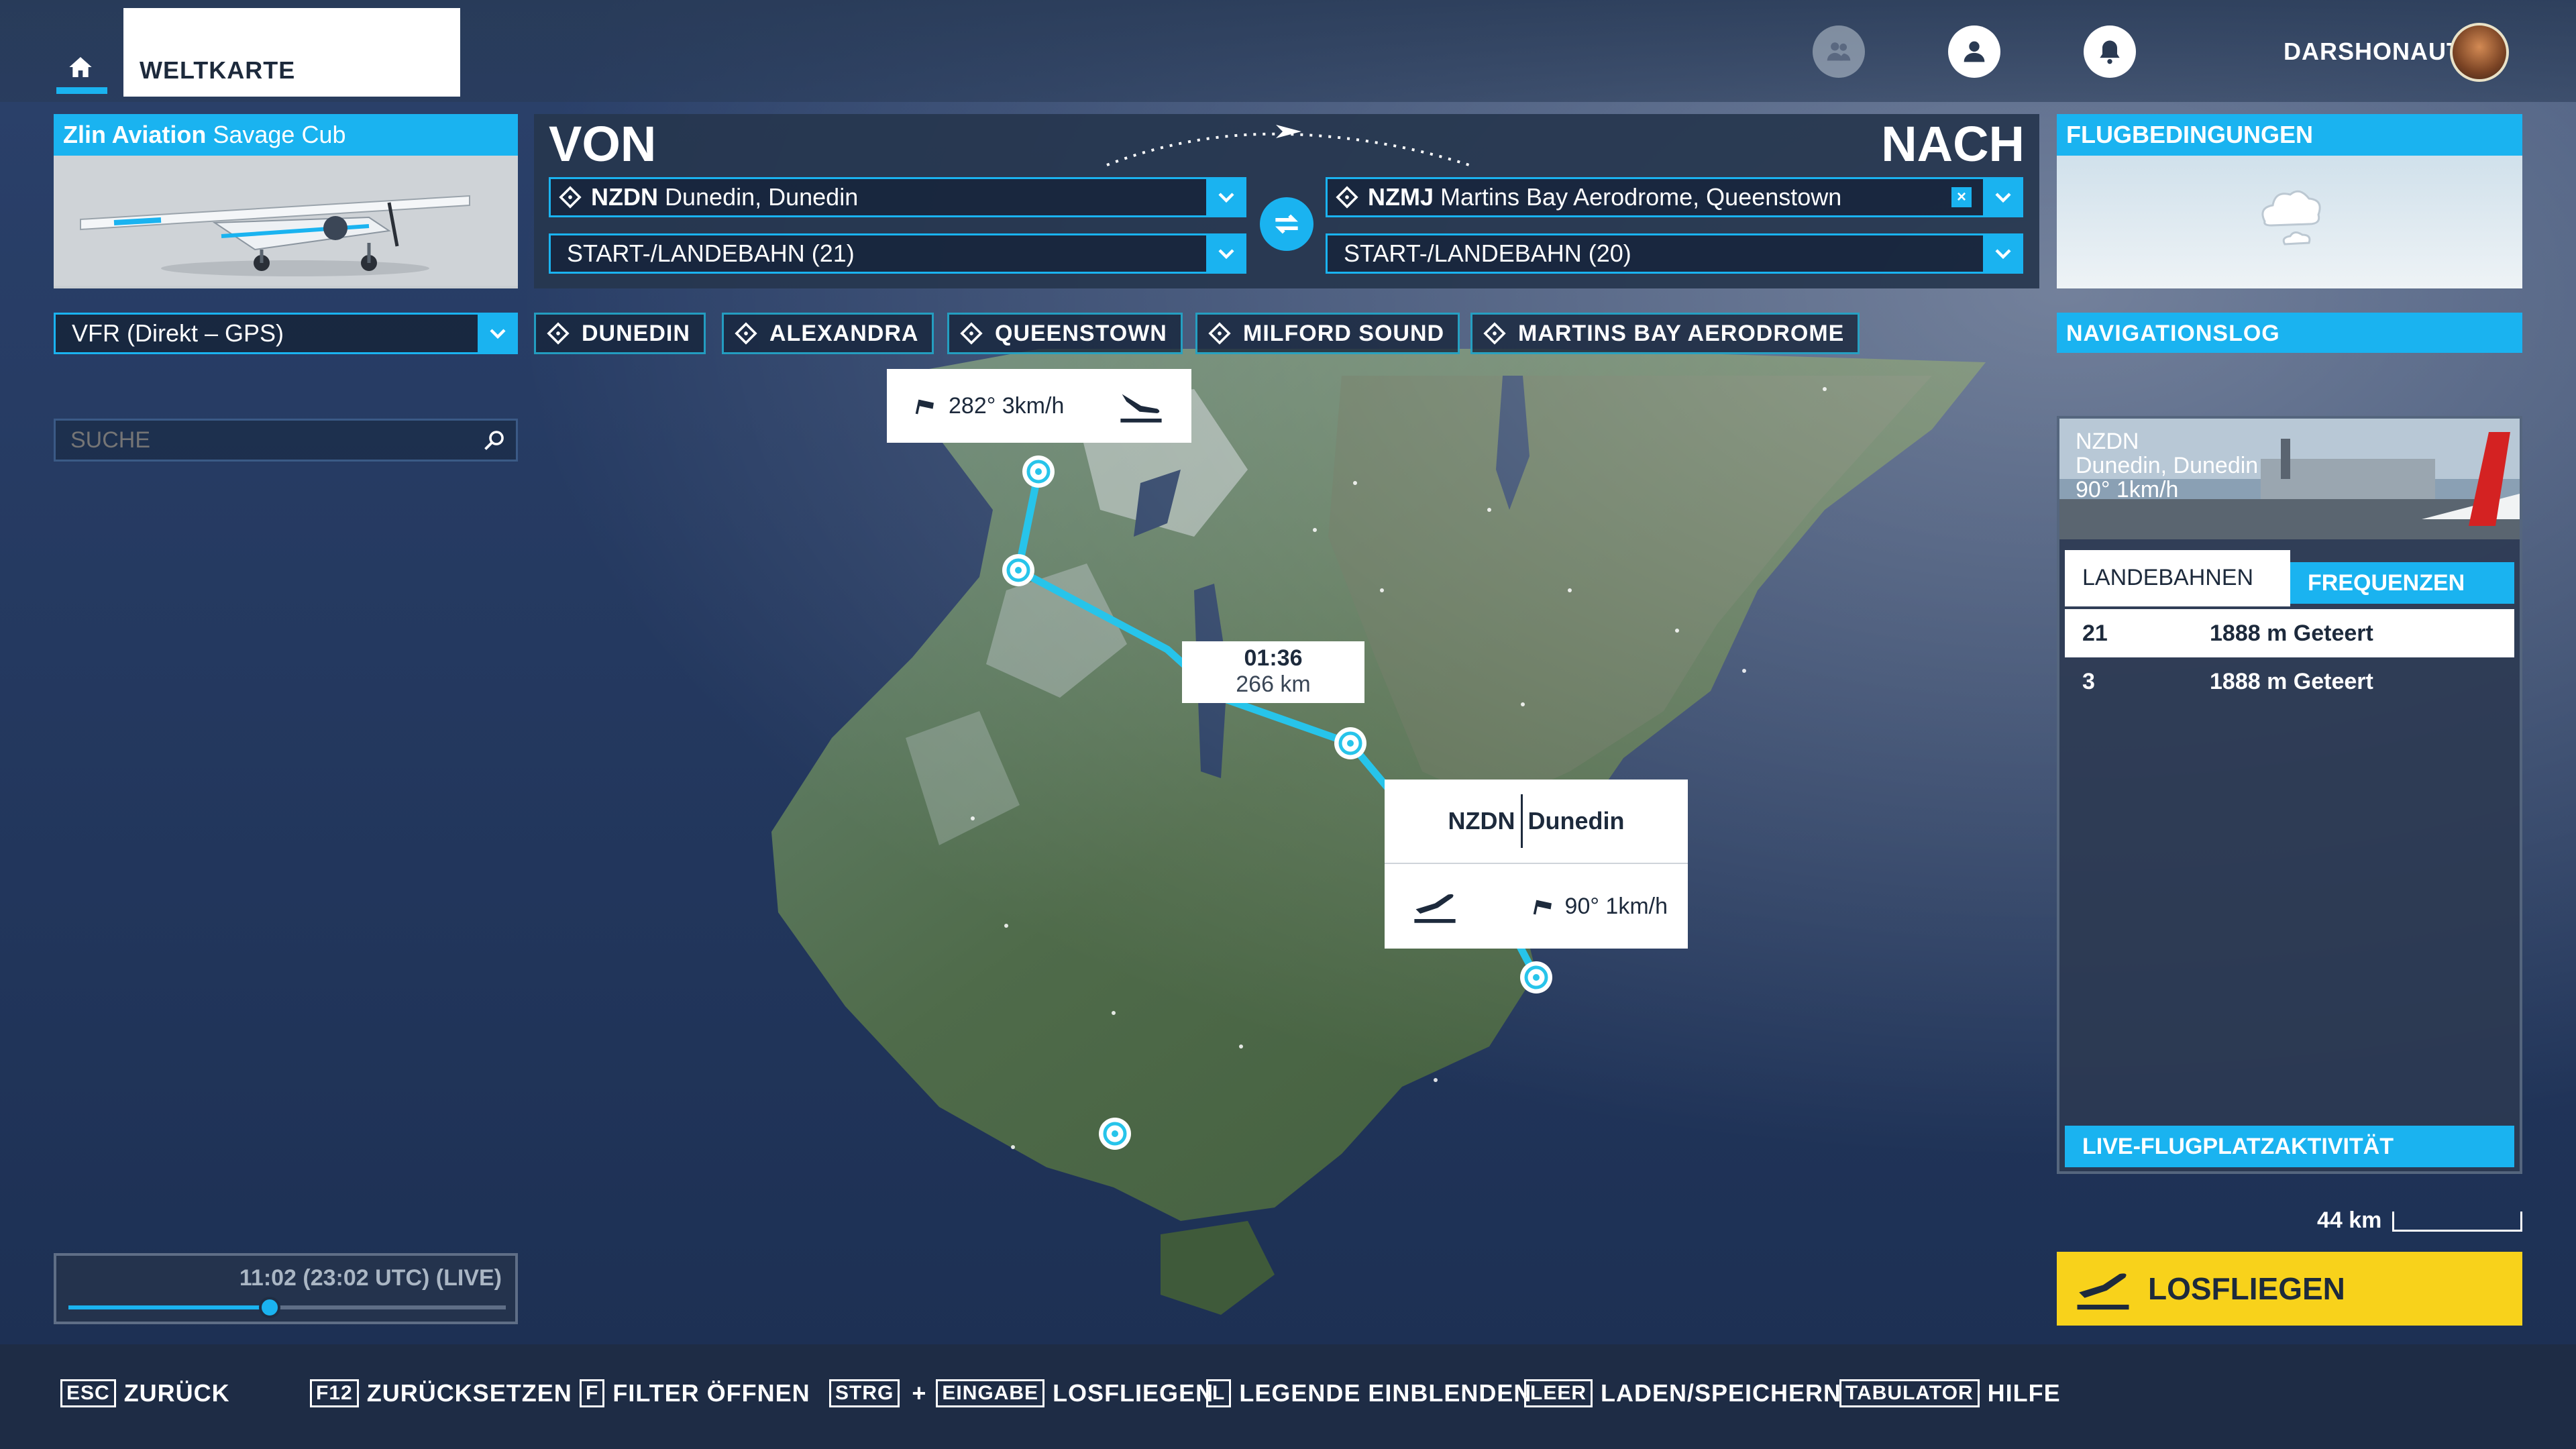 This screenshot has width=2576, height=1449. I want to click on flight-mode-dropdown, so click(498, 333).